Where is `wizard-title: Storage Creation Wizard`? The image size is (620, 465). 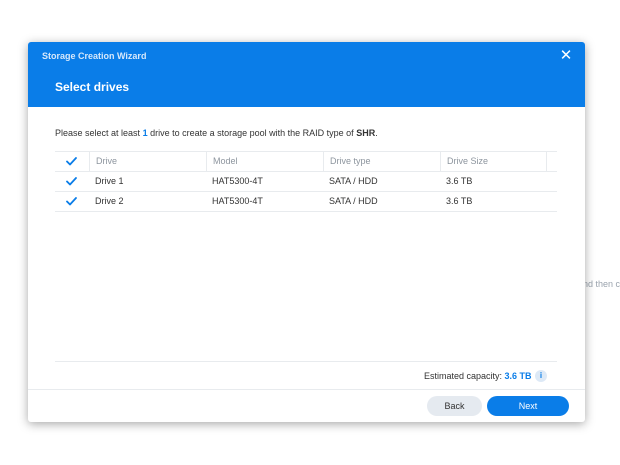 wizard-title: Storage Creation Wizard is located at coordinates (94, 56).